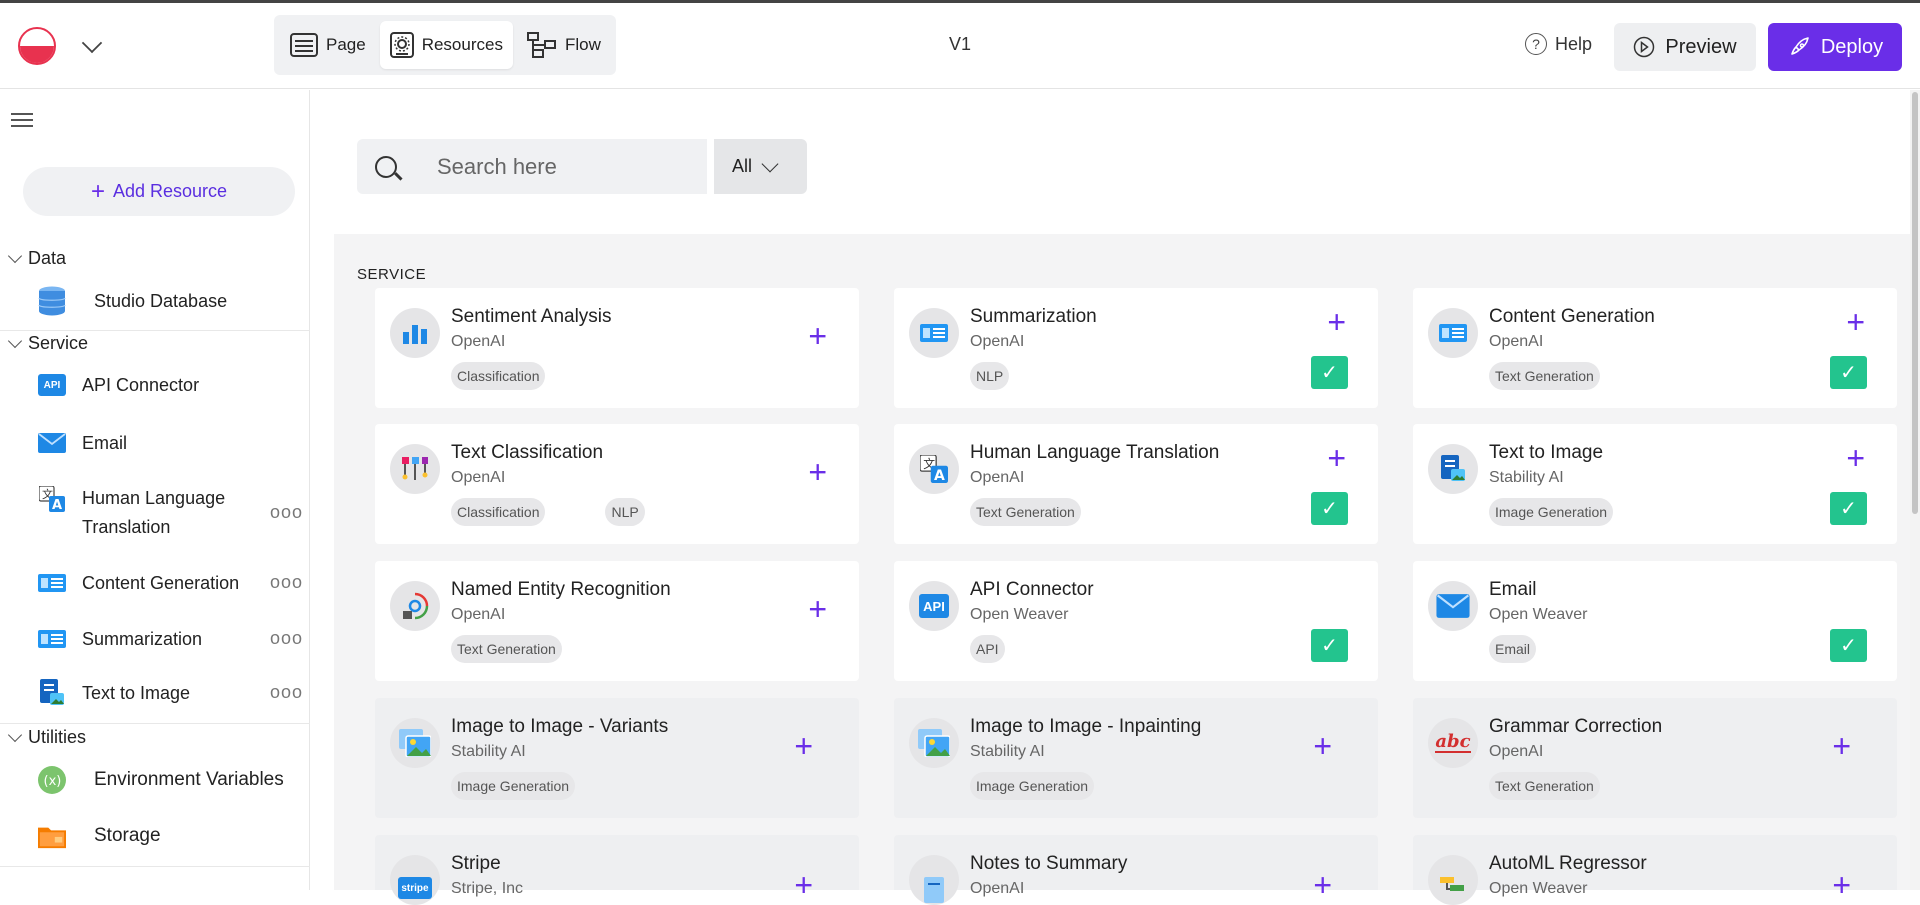  What do you see at coordinates (1572, 316) in the screenshot?
I see `card-title: Content Generation` at bounding box center [1572, 316].